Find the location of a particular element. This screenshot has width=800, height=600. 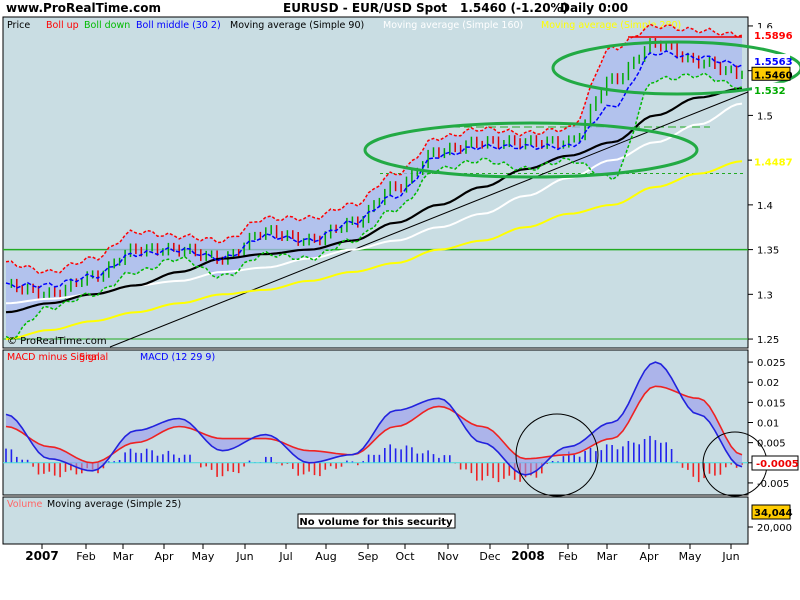

time-tick-label: Sep is located at coordinates (368, 556).